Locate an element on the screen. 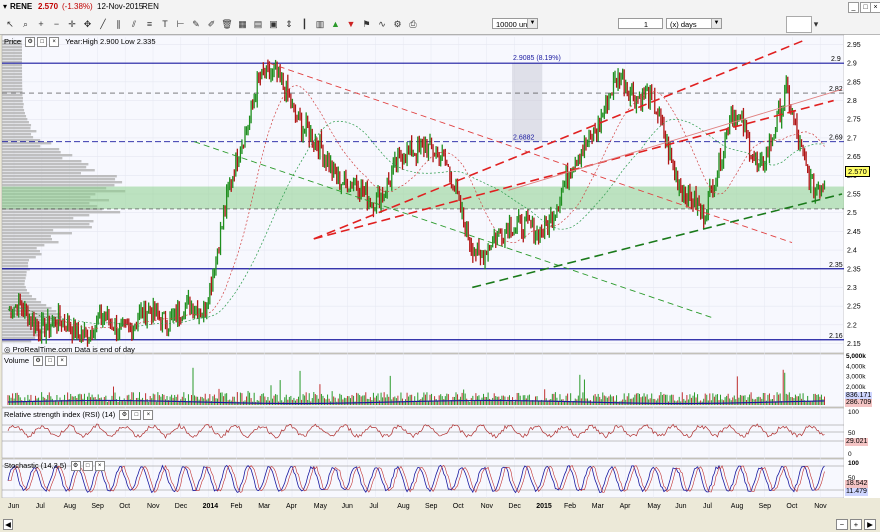 This screenshot has height=532, width=880. y-tick-label: 2.4 is located at coordinates (852, 251).